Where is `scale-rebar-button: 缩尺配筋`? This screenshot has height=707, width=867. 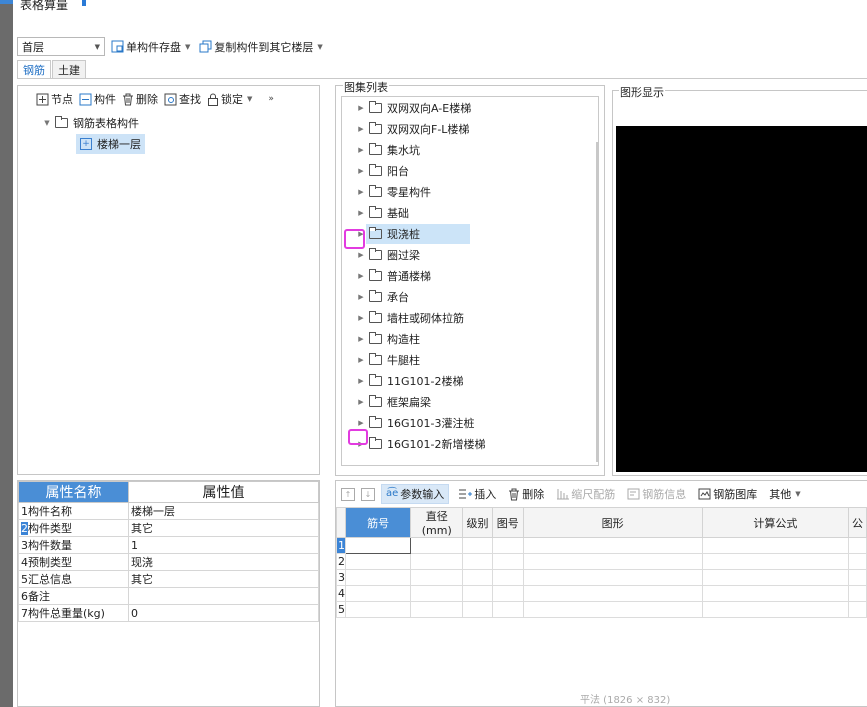
scale-rebar-button: 缩尺配筋 is located at coordinates (585, 494).